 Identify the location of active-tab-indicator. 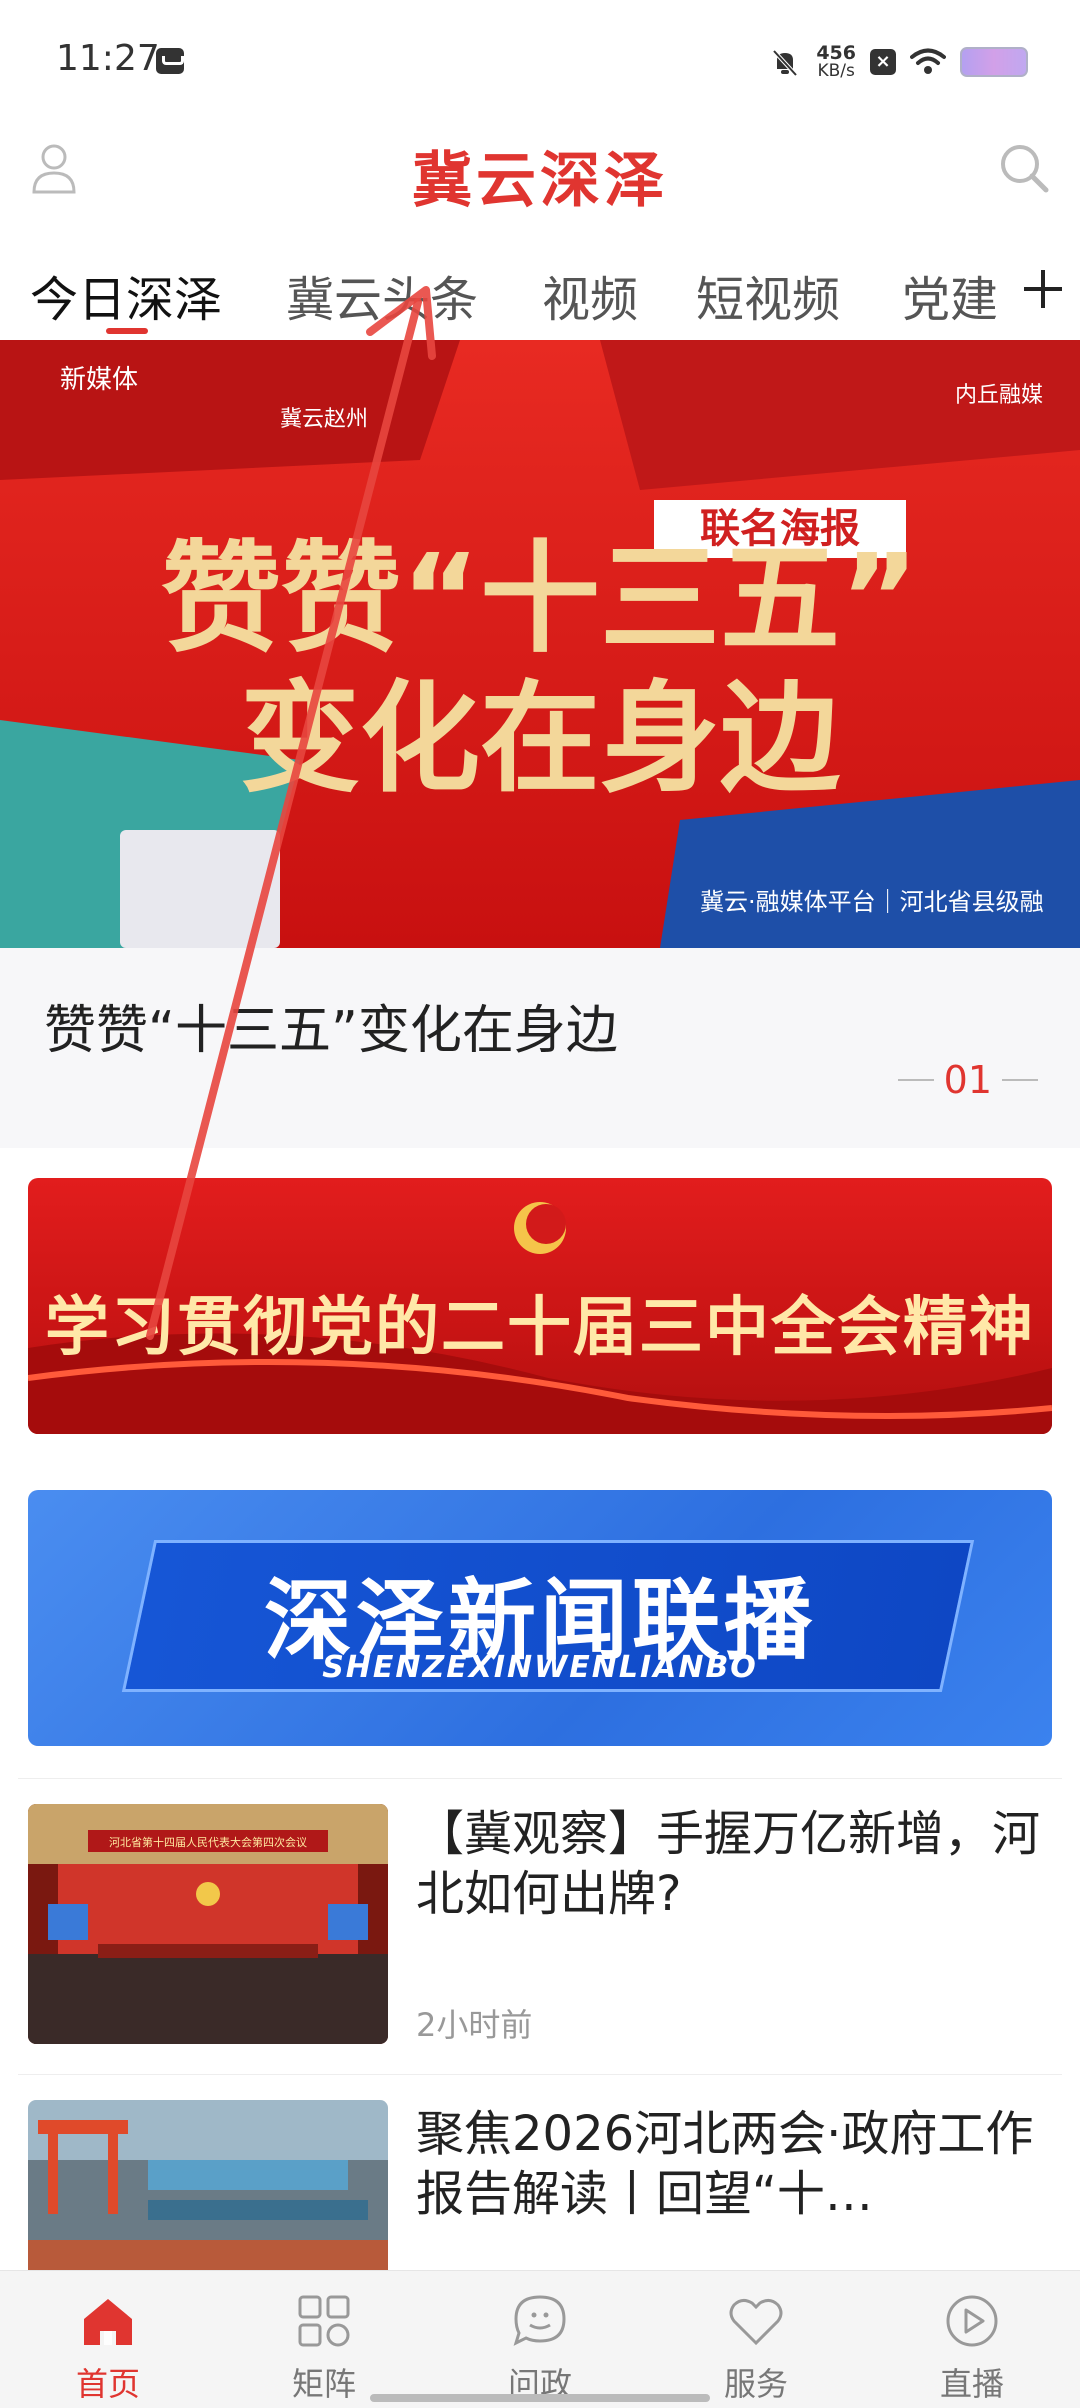
(127, 331).